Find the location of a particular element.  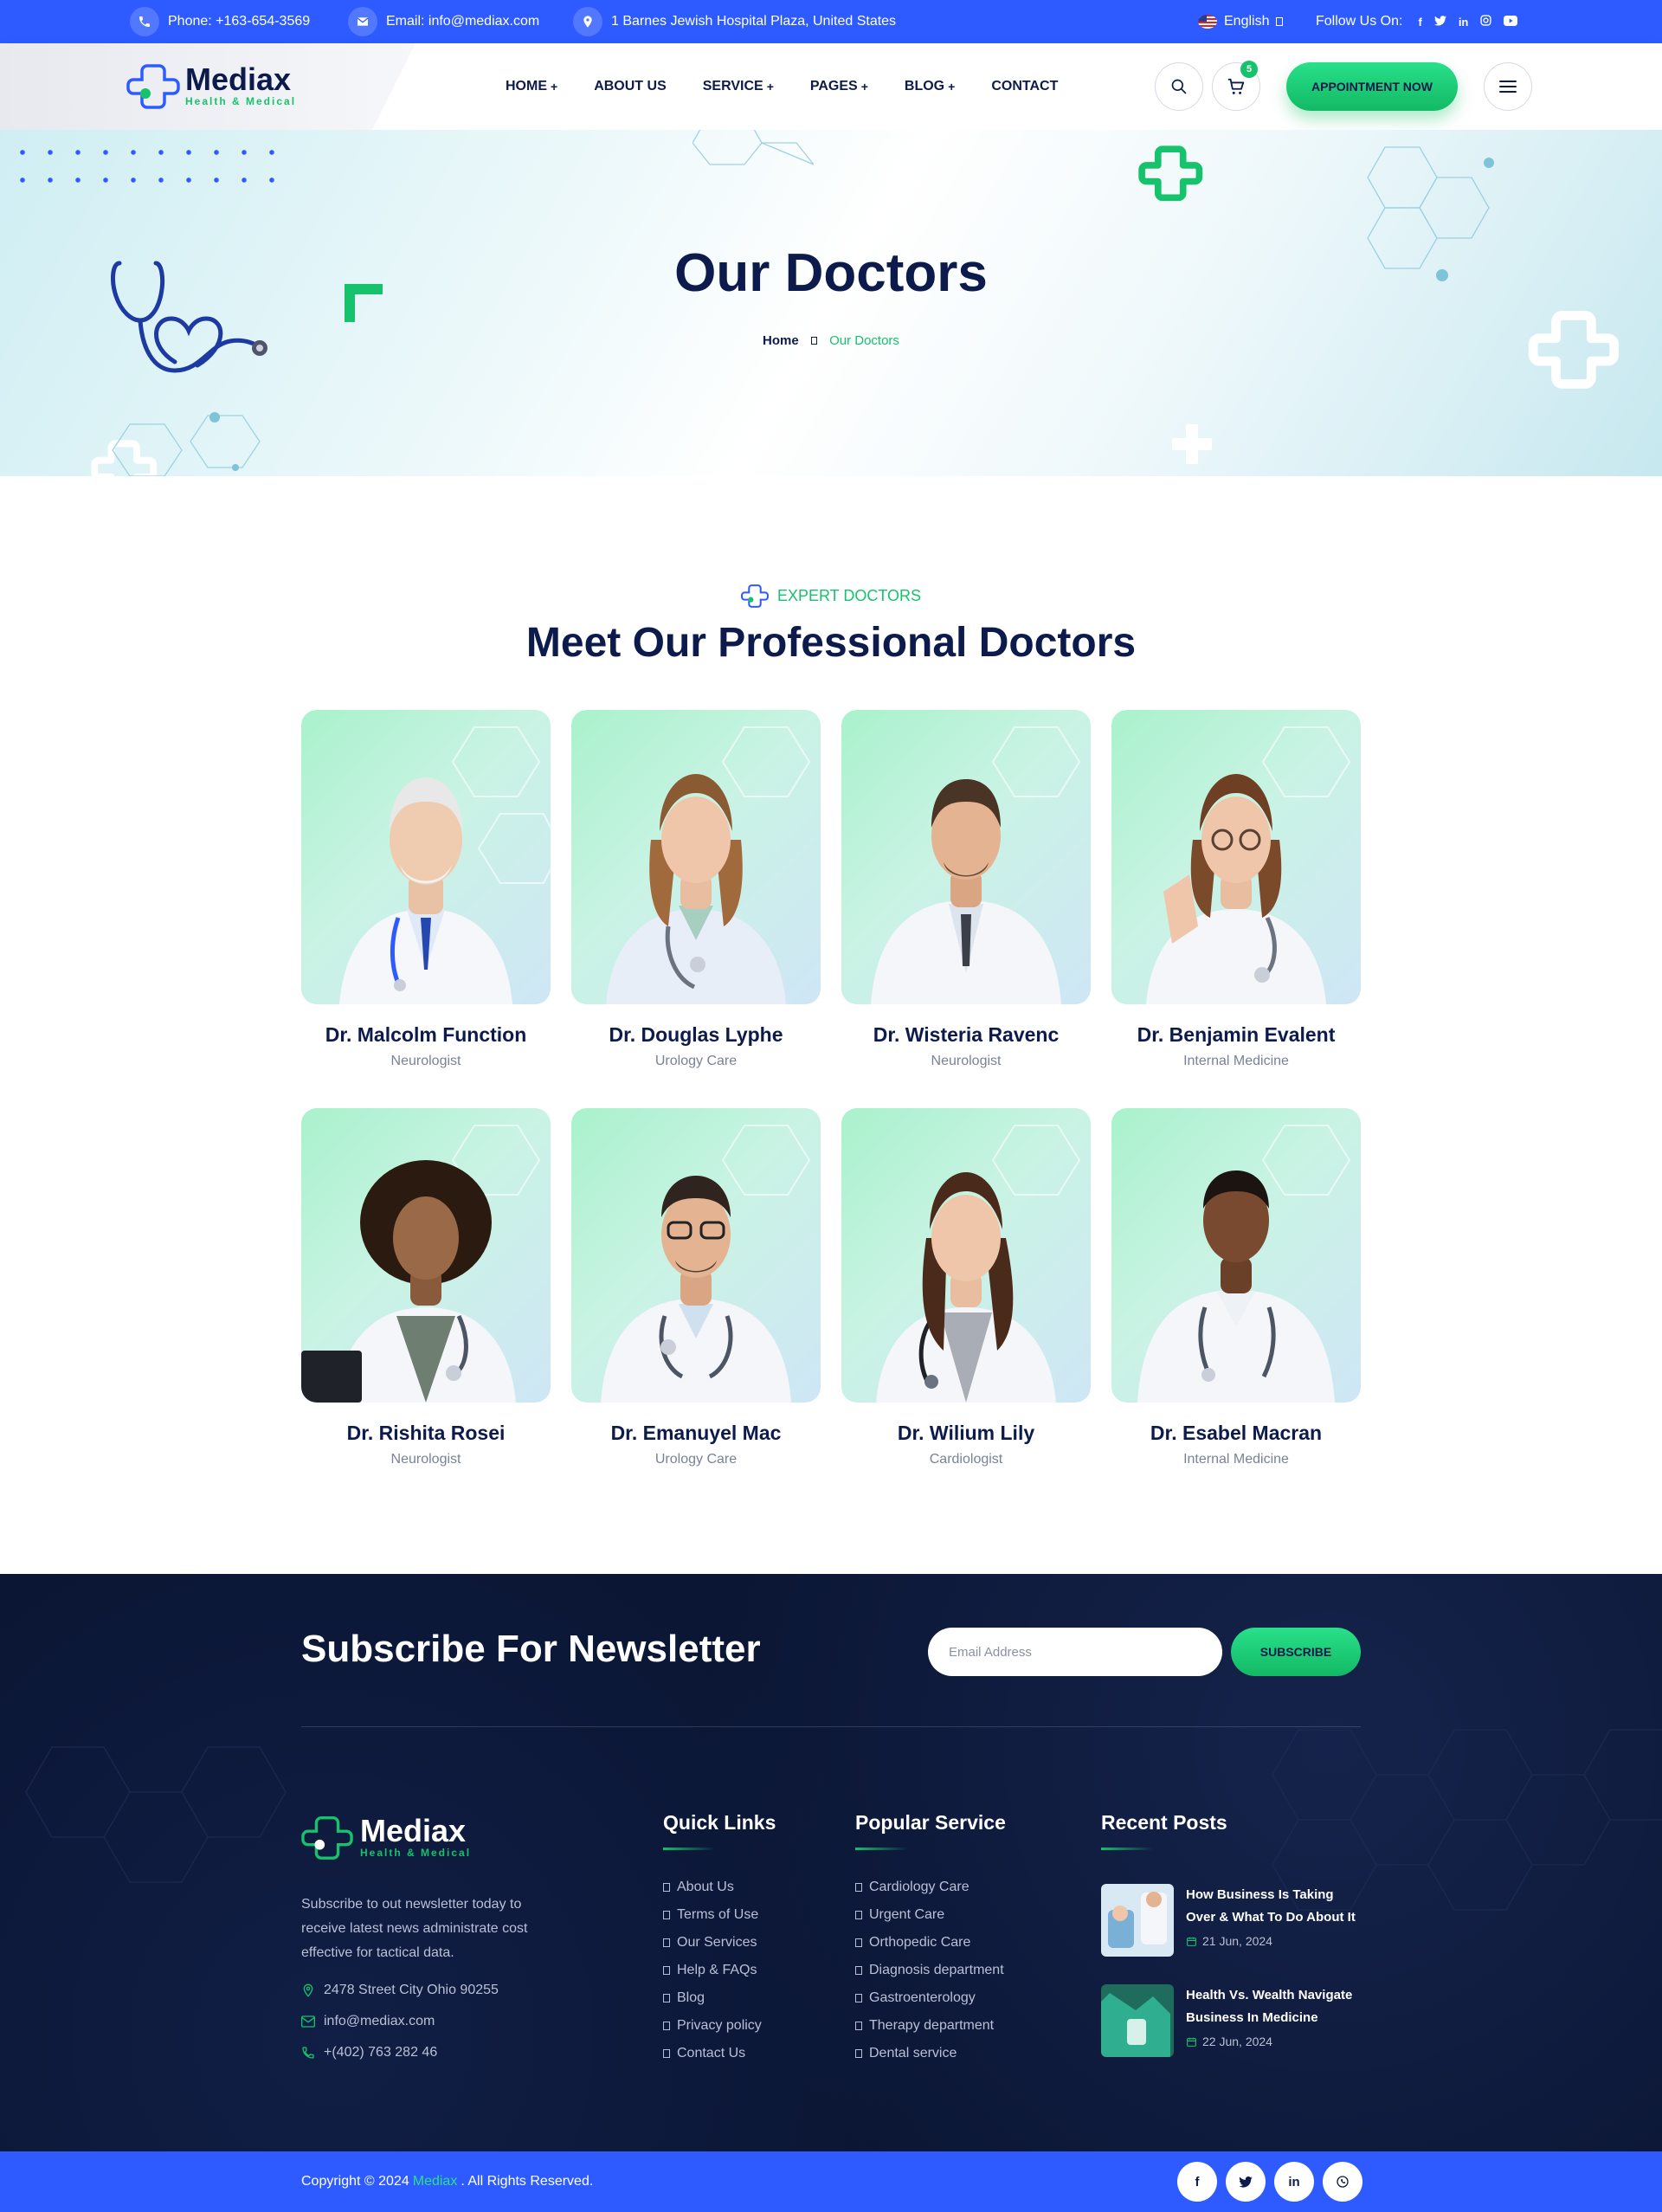

service-link: Gastroenterology is located at coordinates (929, 1998).